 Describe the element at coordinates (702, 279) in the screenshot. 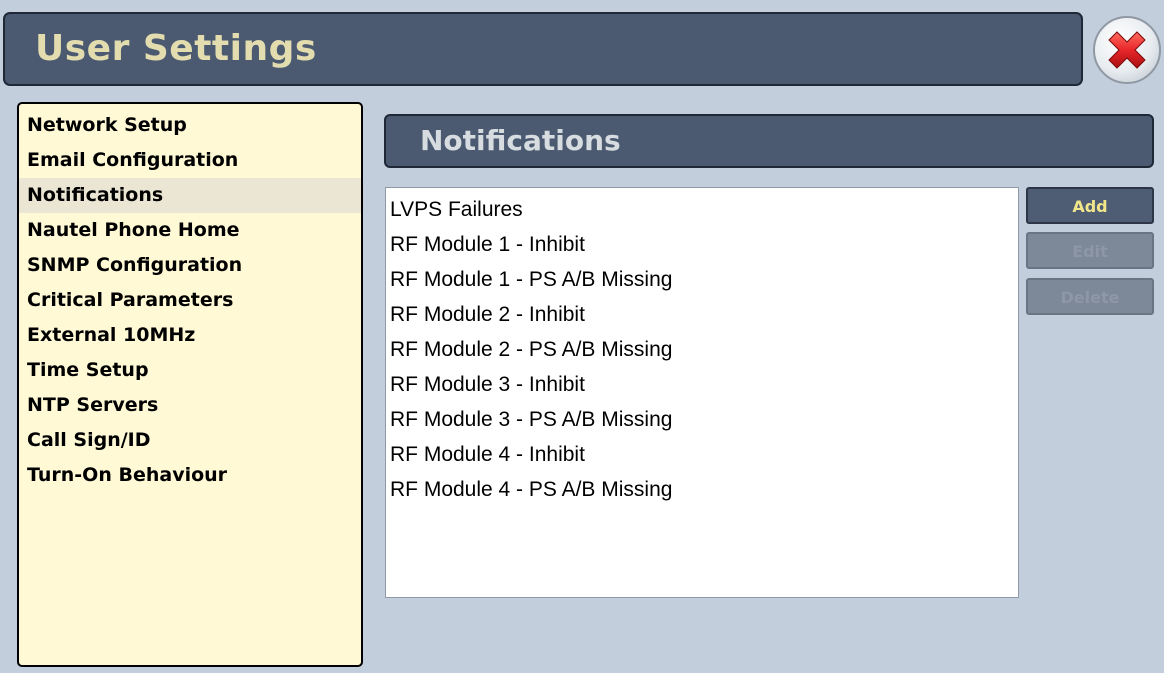

I see `list-item: RF Module 1 - PS A/B Missing` at that location.